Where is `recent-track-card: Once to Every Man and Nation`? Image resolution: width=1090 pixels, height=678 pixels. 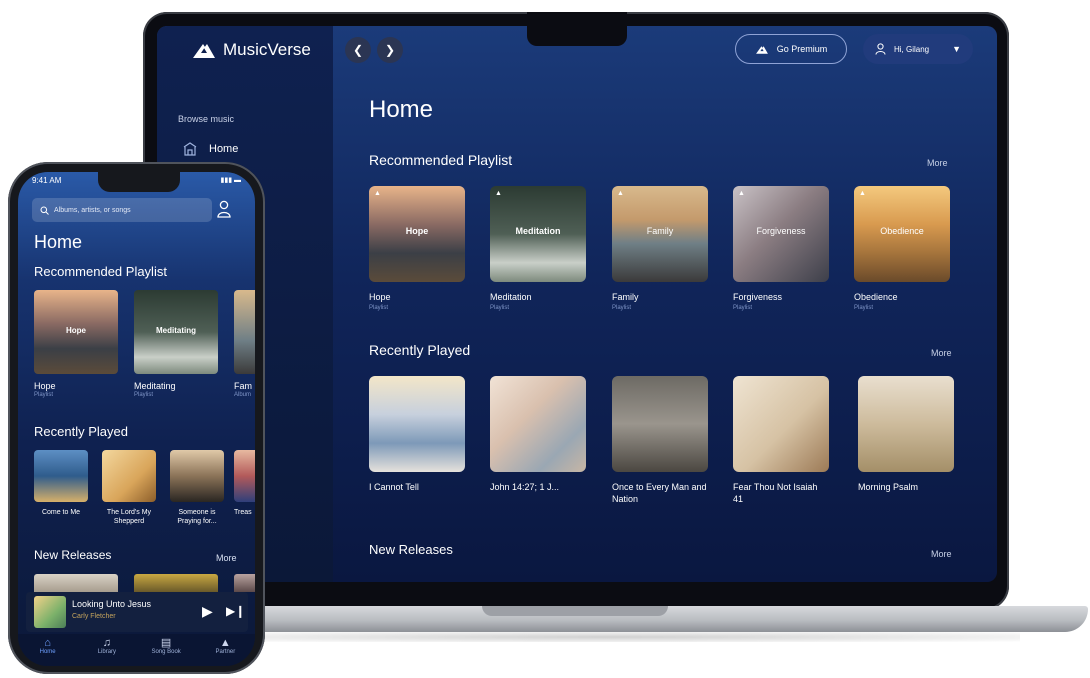
recent-track-card: Once to Every Man and Nation is located at coordinates (660, 440).